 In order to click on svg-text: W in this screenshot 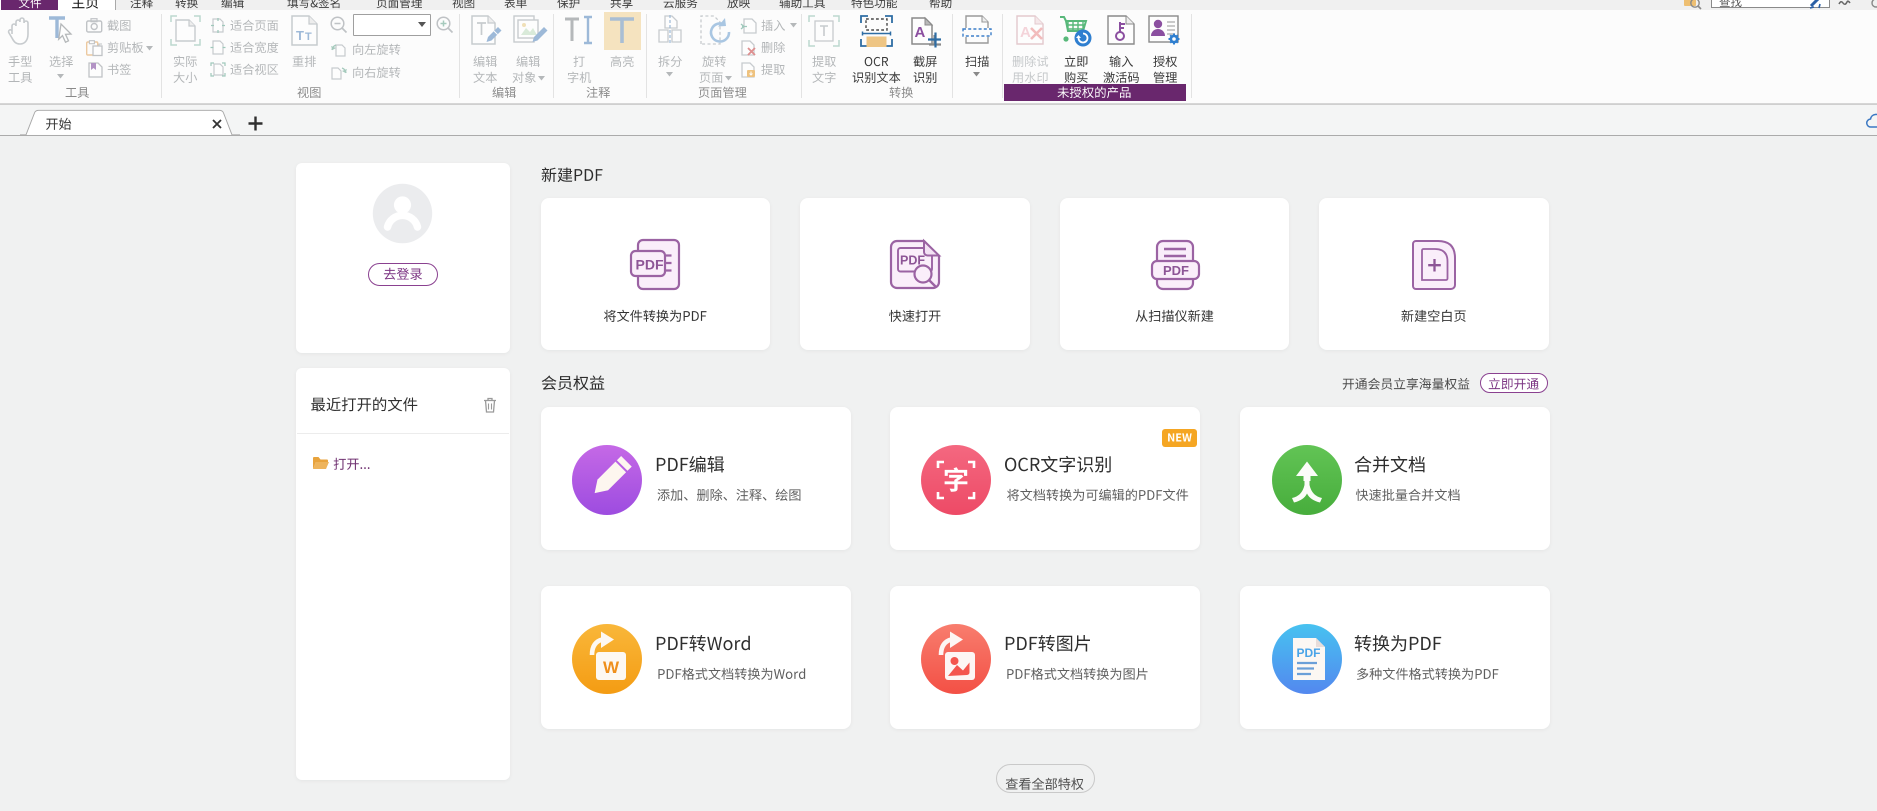, I will do `click(611, 667)`.